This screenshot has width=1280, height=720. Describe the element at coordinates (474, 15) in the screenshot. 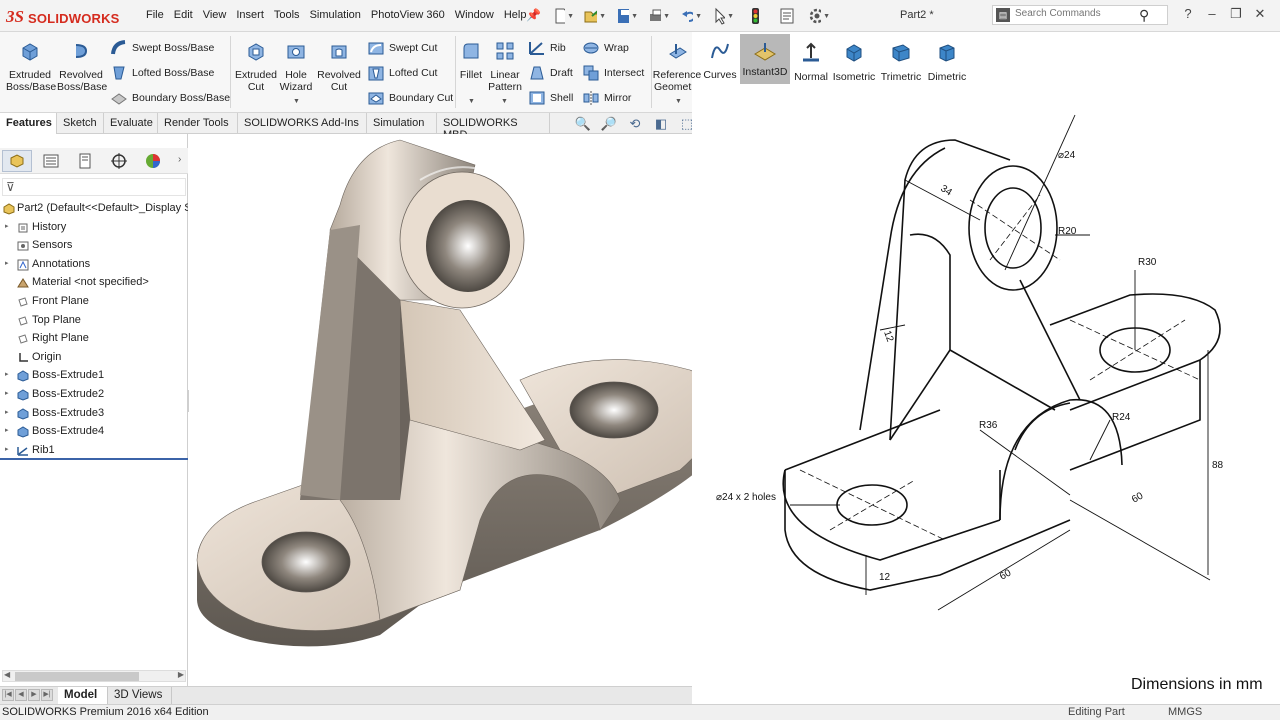

I see `menu-window: Window` at that location.